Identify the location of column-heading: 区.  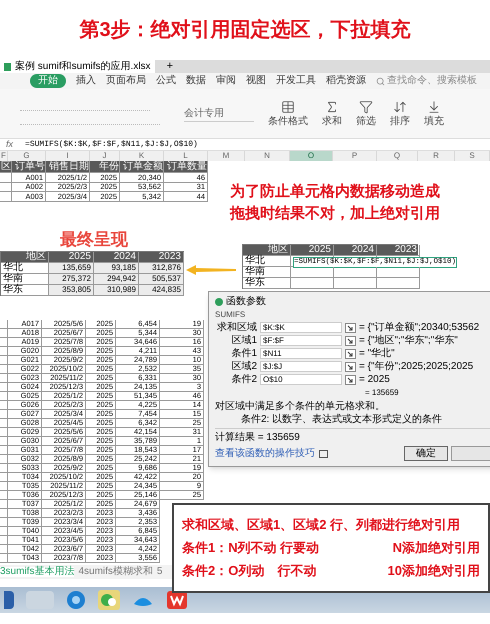
(6, 167).